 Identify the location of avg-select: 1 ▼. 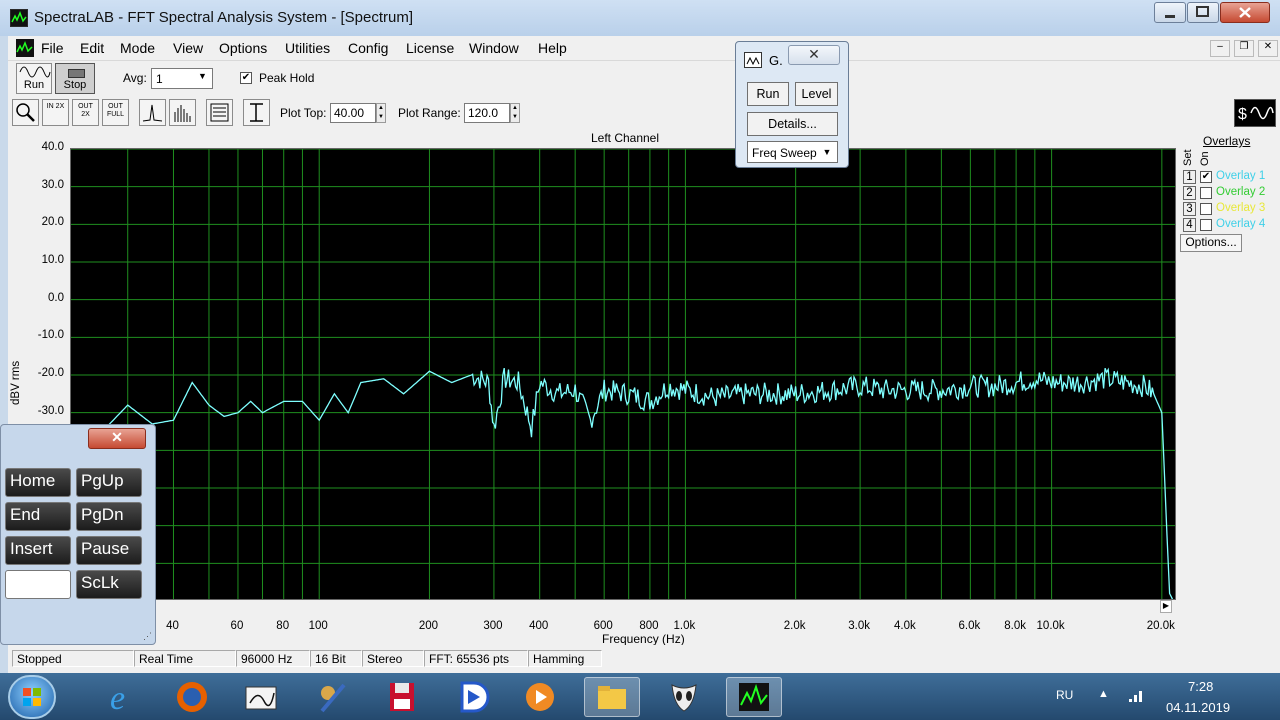
(182, 78).